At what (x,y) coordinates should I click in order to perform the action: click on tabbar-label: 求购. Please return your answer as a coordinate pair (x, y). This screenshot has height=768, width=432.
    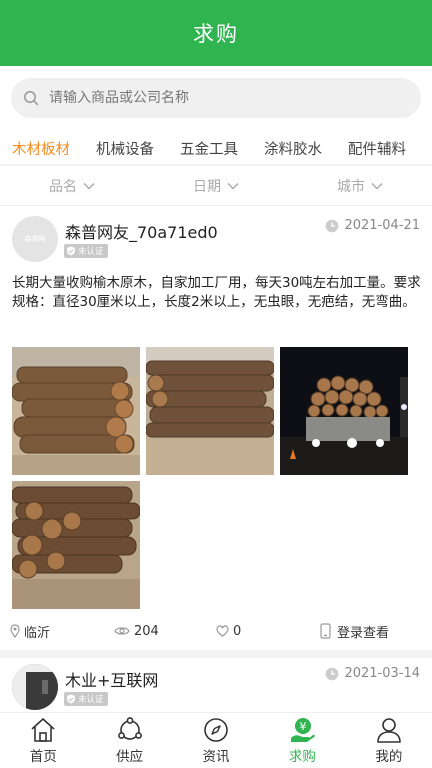
    Looking at the image, I should click on (302, 757).